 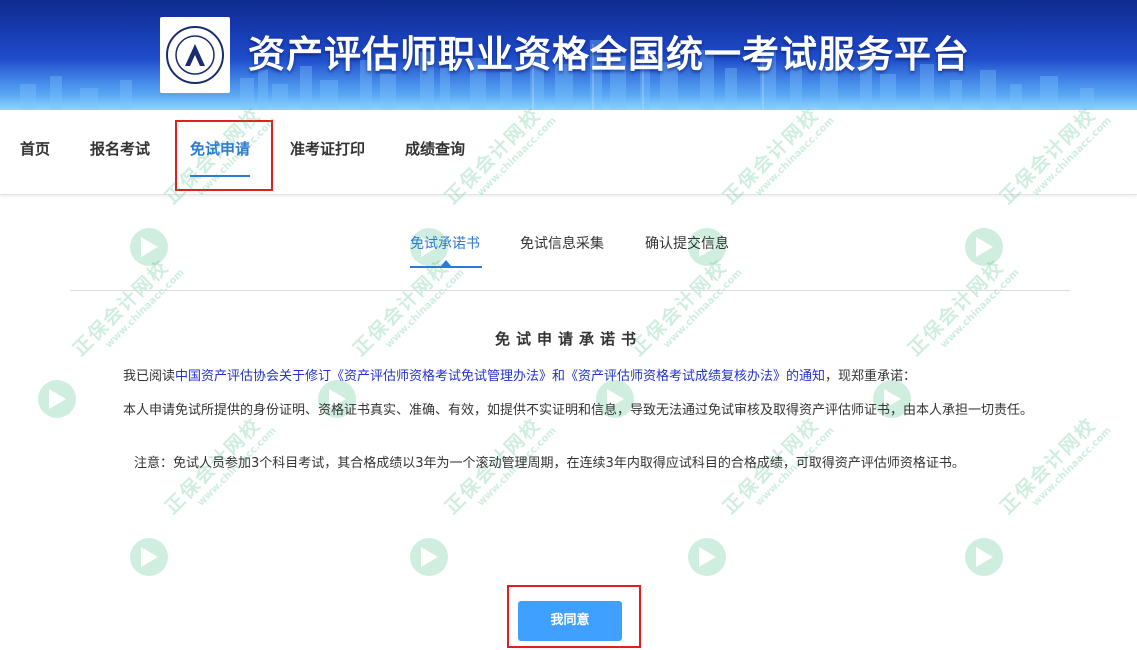 What do you see at coordinates (609, 54) in the screenshot?
I see `platform-title: 资产评估师职业资格全国统一考试服务平台` at bounding box center [609, 54].